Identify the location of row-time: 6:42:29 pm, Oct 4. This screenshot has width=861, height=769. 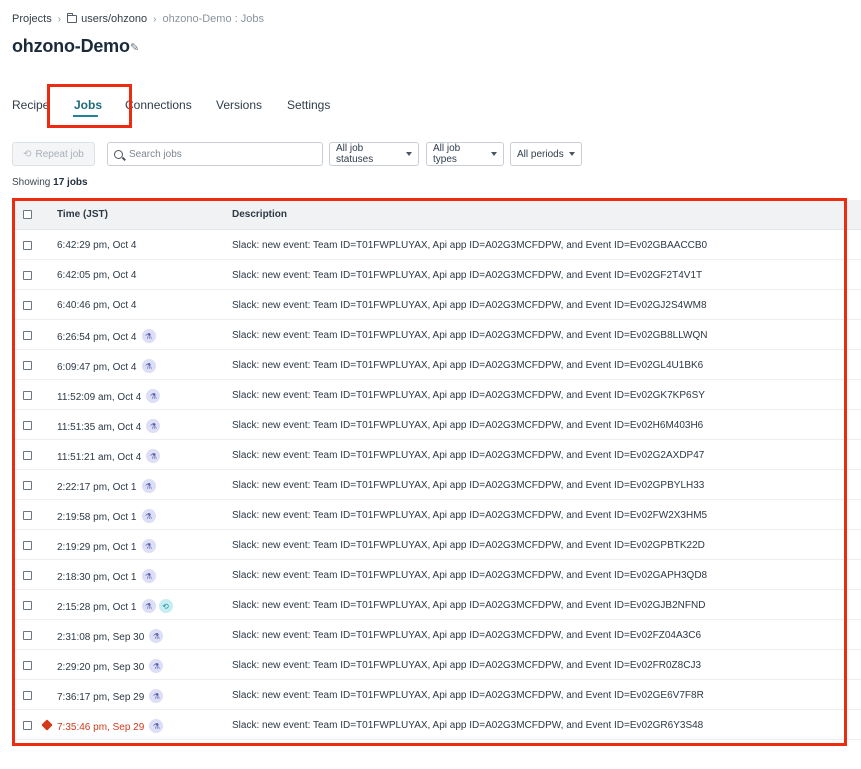
(97, 245).